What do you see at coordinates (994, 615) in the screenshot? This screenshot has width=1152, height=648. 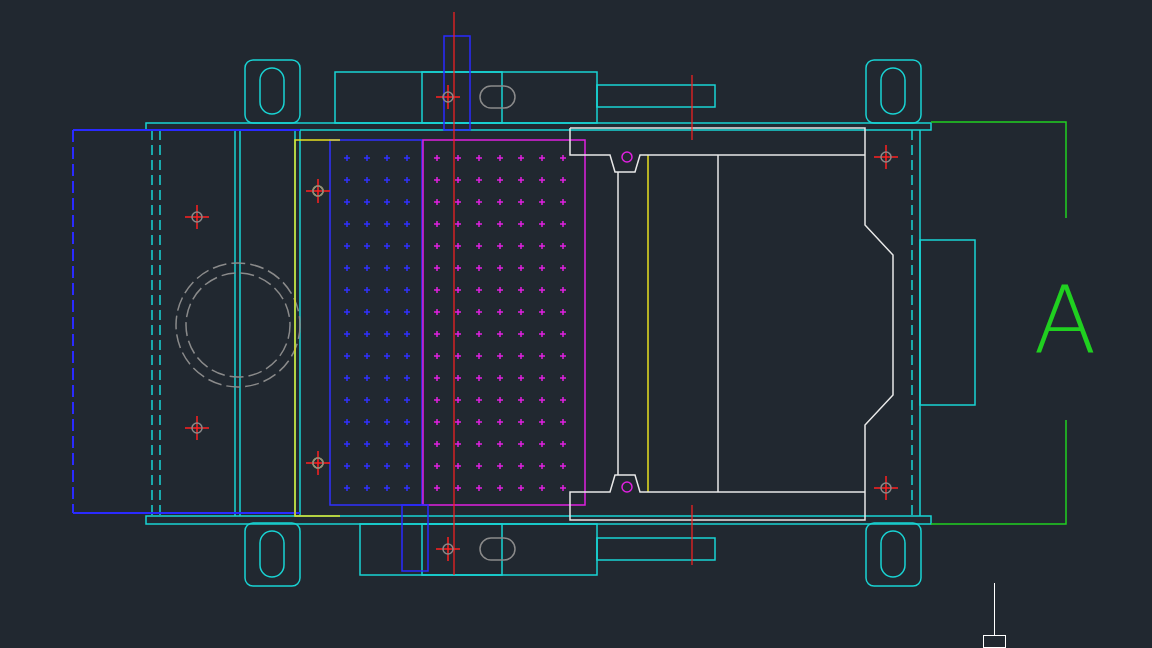 I see `crosshair-cursor-icon` at bounding box center [994, 615].